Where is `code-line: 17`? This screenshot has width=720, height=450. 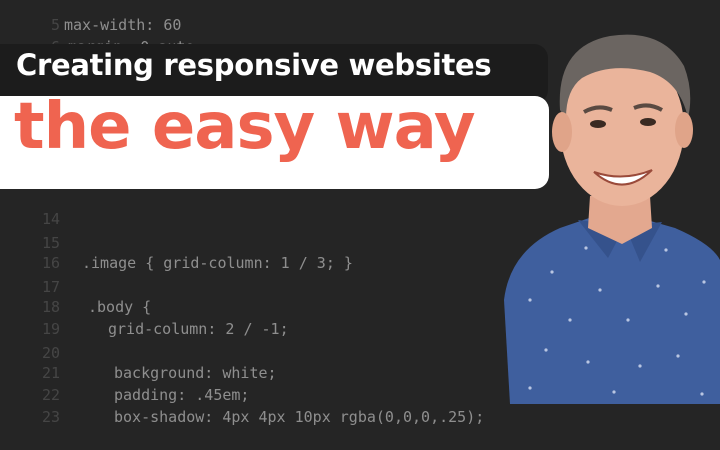 code-line: 17 is located at coordinates (50, 287).